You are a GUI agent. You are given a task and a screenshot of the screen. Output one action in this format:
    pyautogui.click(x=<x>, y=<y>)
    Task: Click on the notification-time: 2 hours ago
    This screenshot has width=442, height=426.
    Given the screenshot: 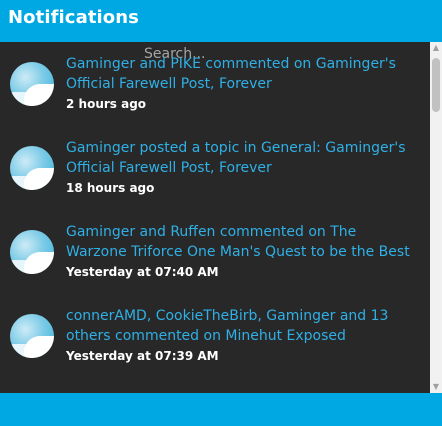 What is the action you would take?
    pyautogui.click(x=106, y=104)
    